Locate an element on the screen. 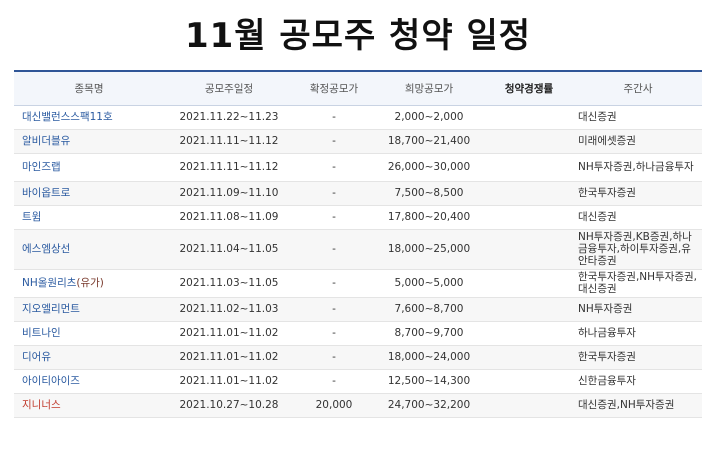 The width and height of the screenshot is (716, 466). ipo-name: 디어유 is located at coordinates (36, 357).